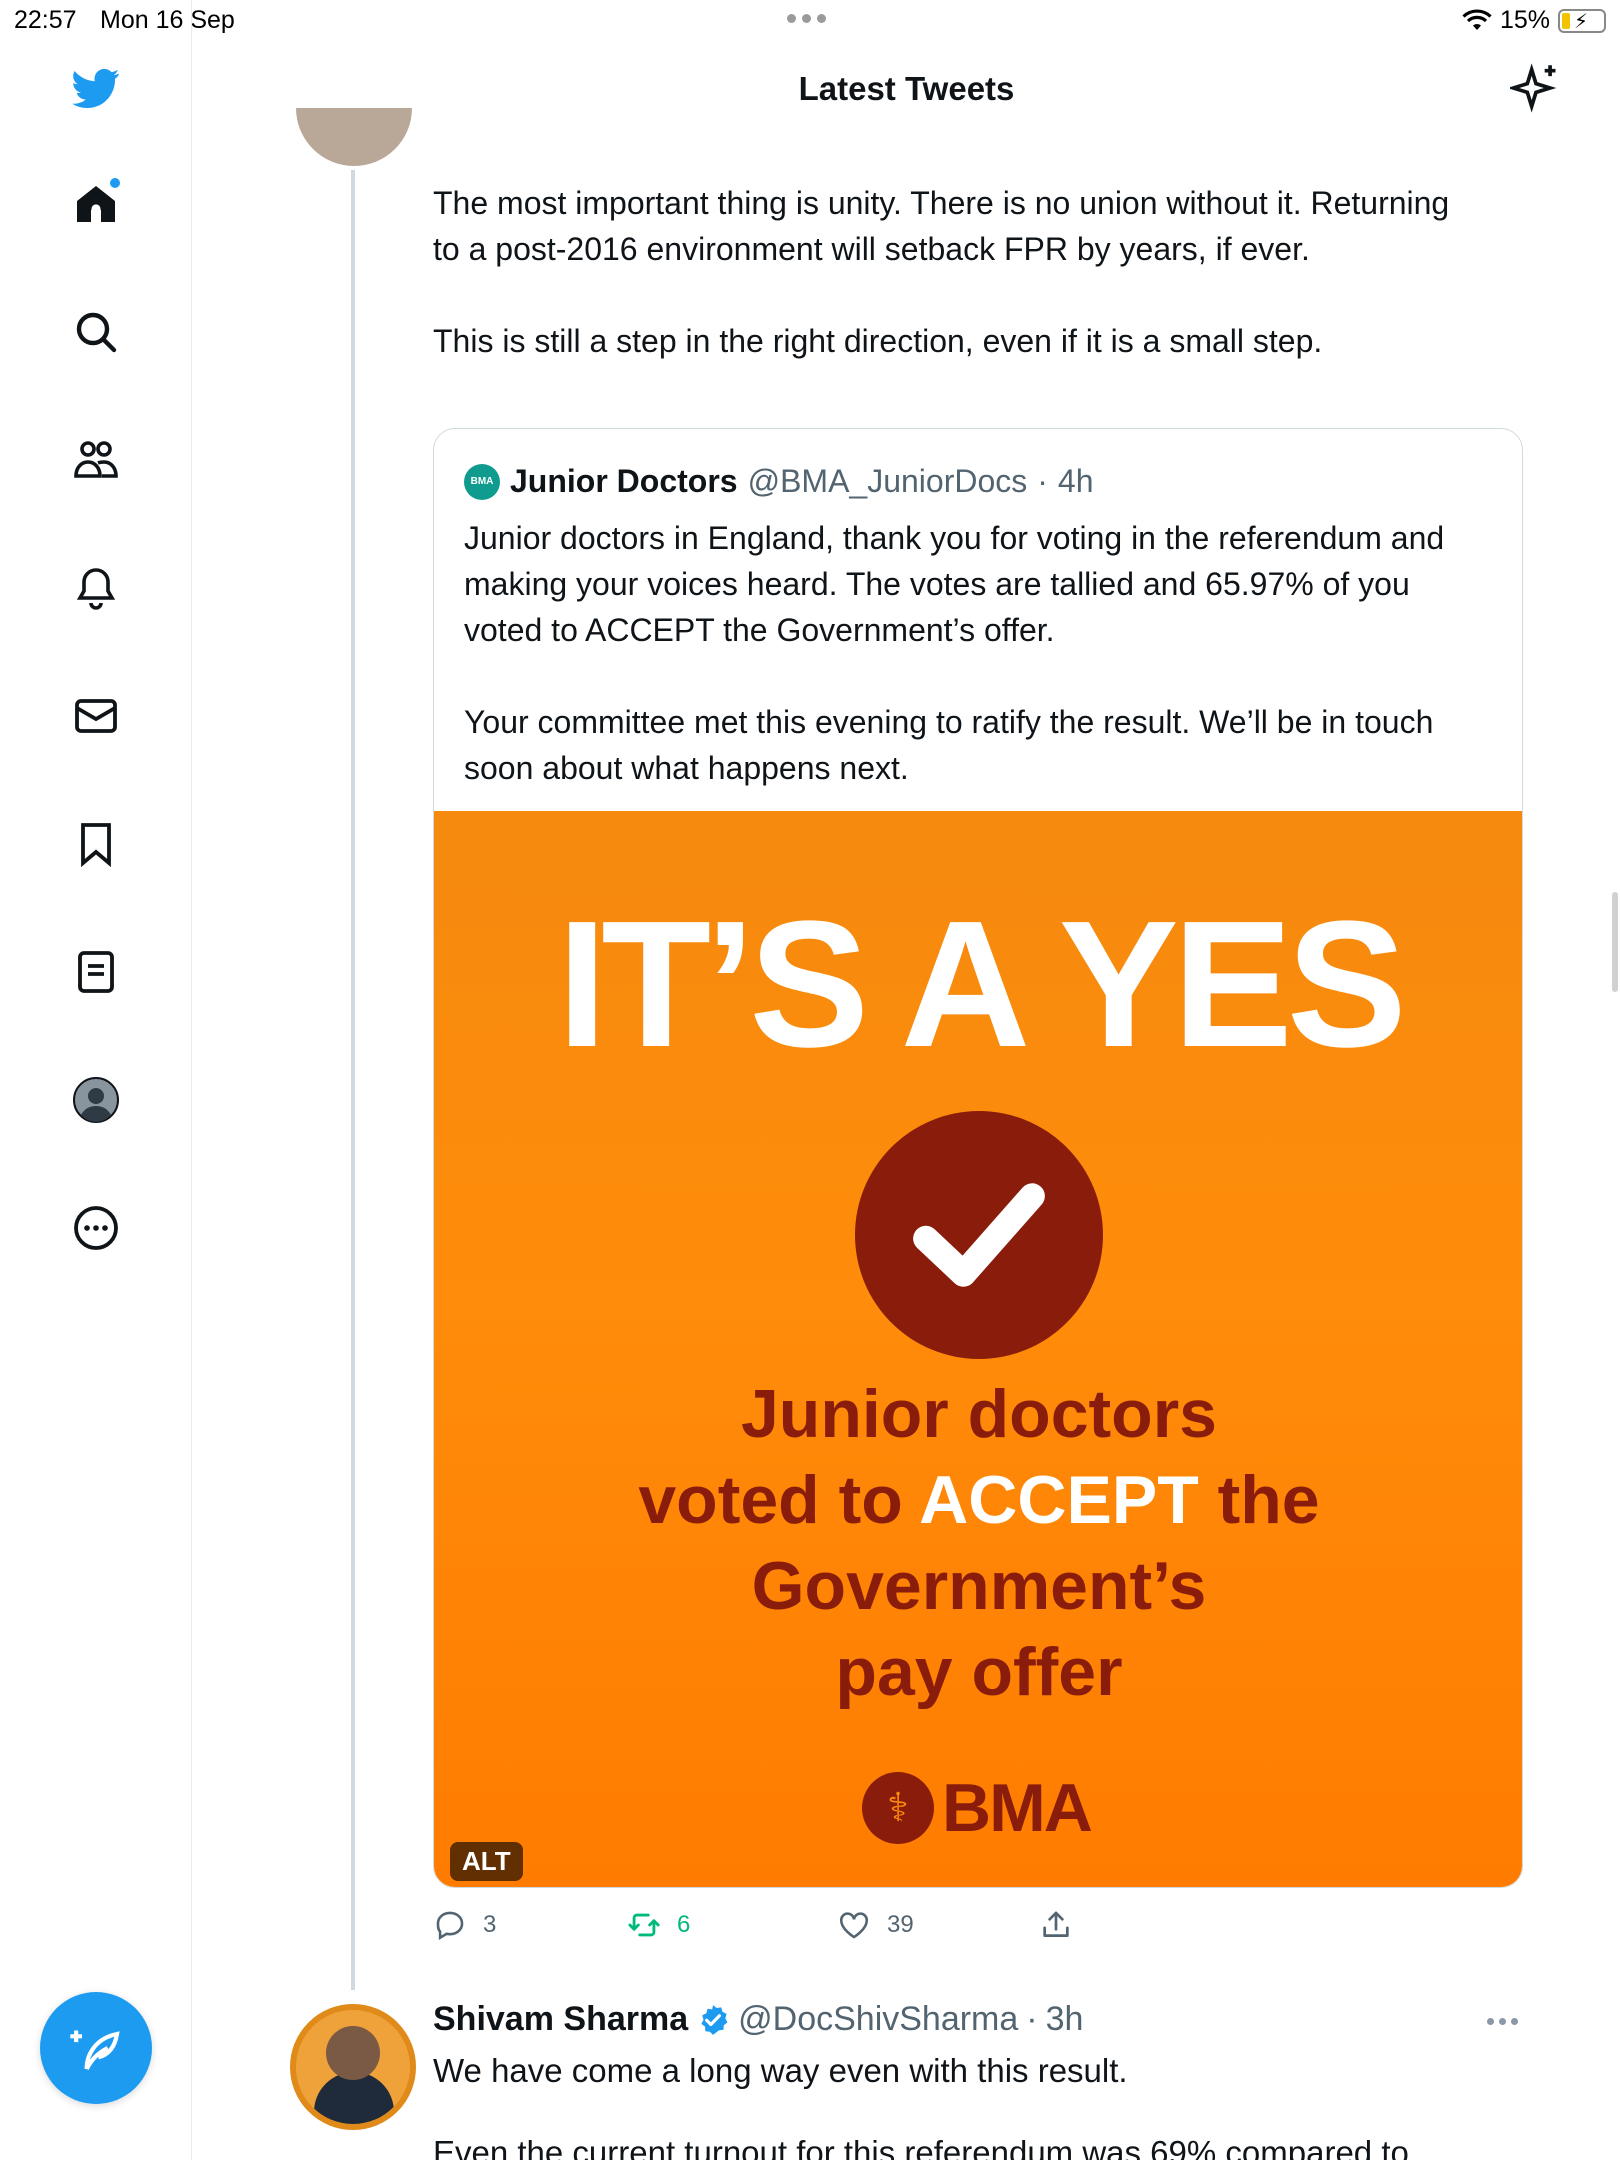 The image size is (1620, 2160). I want to click on image-headline: IT’S A YES, so click(982, 984).